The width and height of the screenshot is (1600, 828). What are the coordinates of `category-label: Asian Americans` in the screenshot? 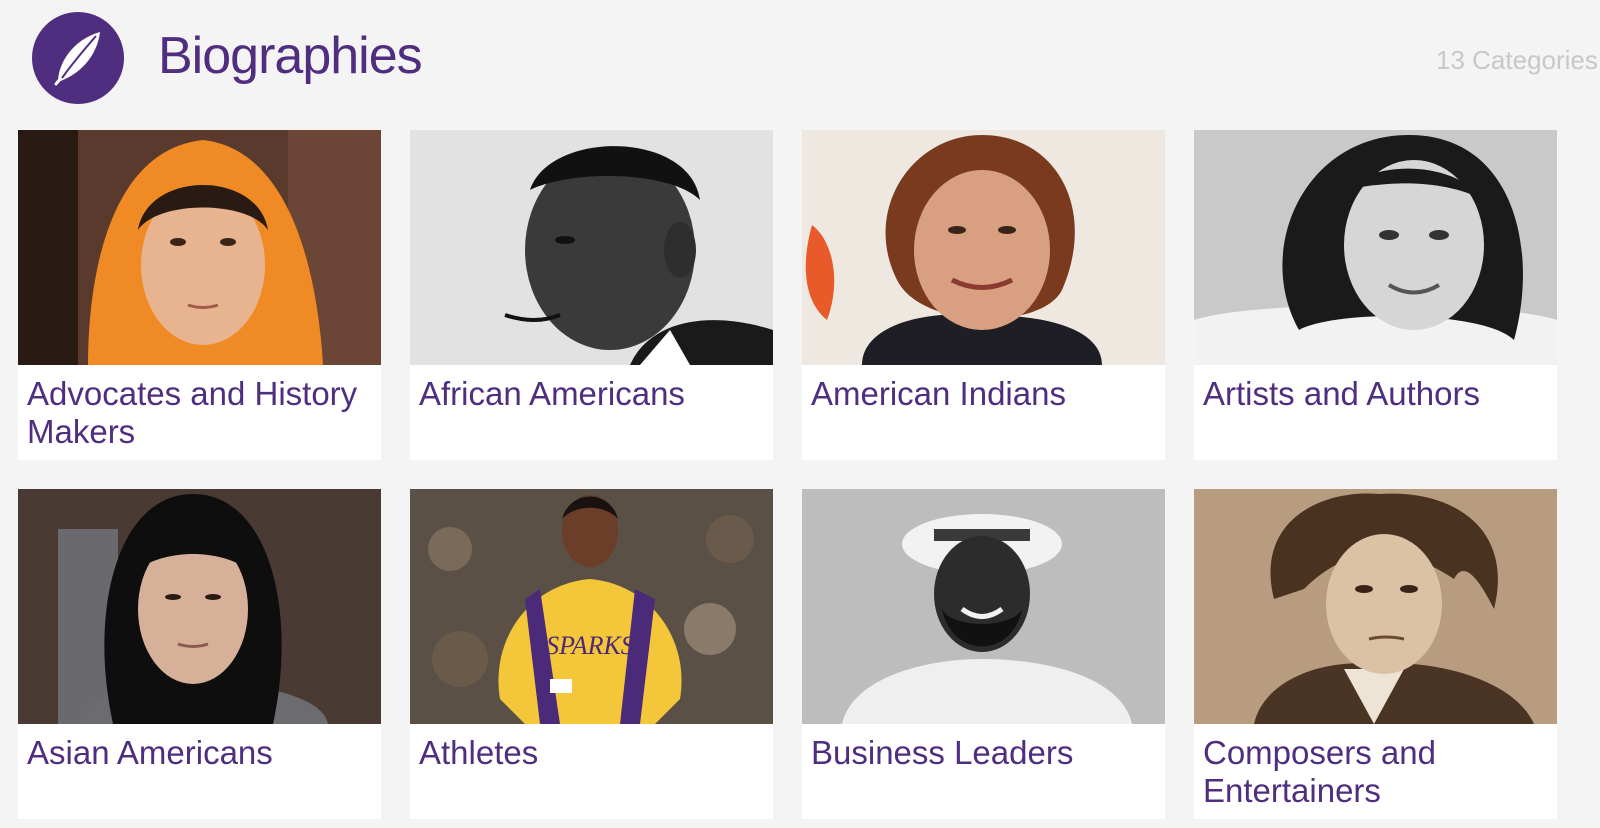 It's located at (150, 752).